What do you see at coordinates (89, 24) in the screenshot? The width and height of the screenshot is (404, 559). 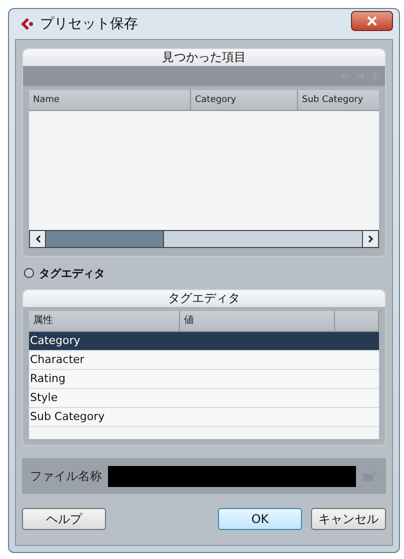 I see `window-title: プリセット保存` at bounding box center [89, 24].